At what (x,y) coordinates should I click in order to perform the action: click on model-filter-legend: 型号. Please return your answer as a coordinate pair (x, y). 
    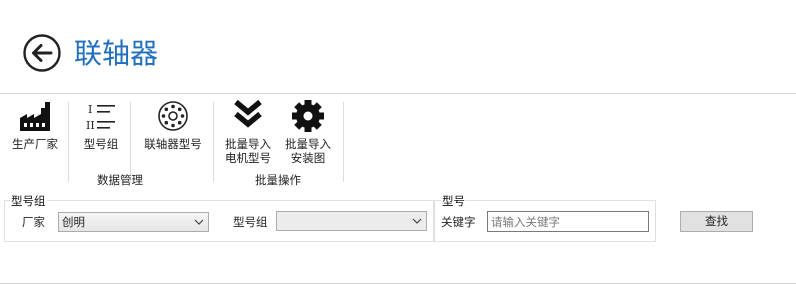
    Looking at the image, I should click on (453, 201).